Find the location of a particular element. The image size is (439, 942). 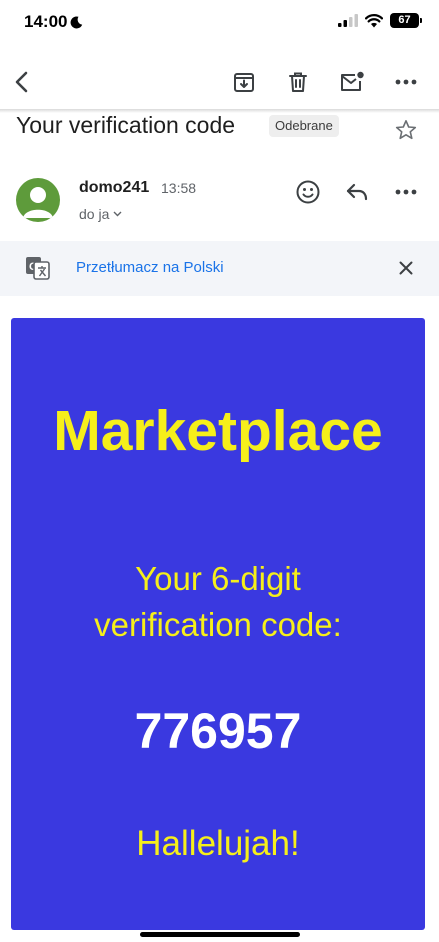

cellular-signal-icon is located at coordinates (348, 20).